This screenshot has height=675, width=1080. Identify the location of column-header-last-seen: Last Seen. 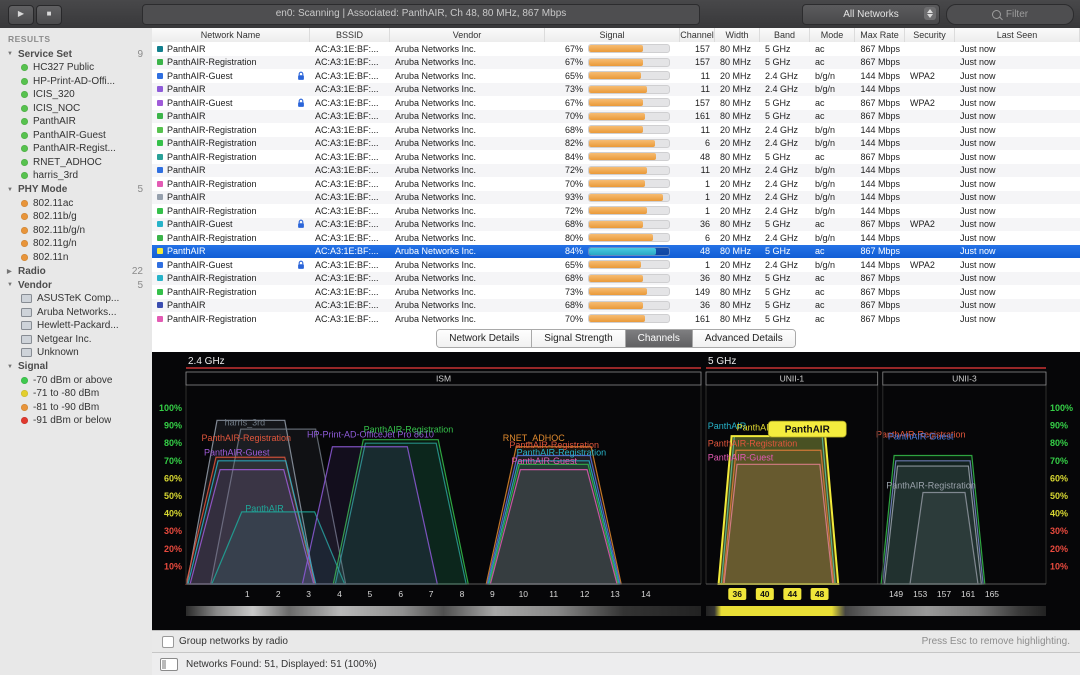
(1017, 35).